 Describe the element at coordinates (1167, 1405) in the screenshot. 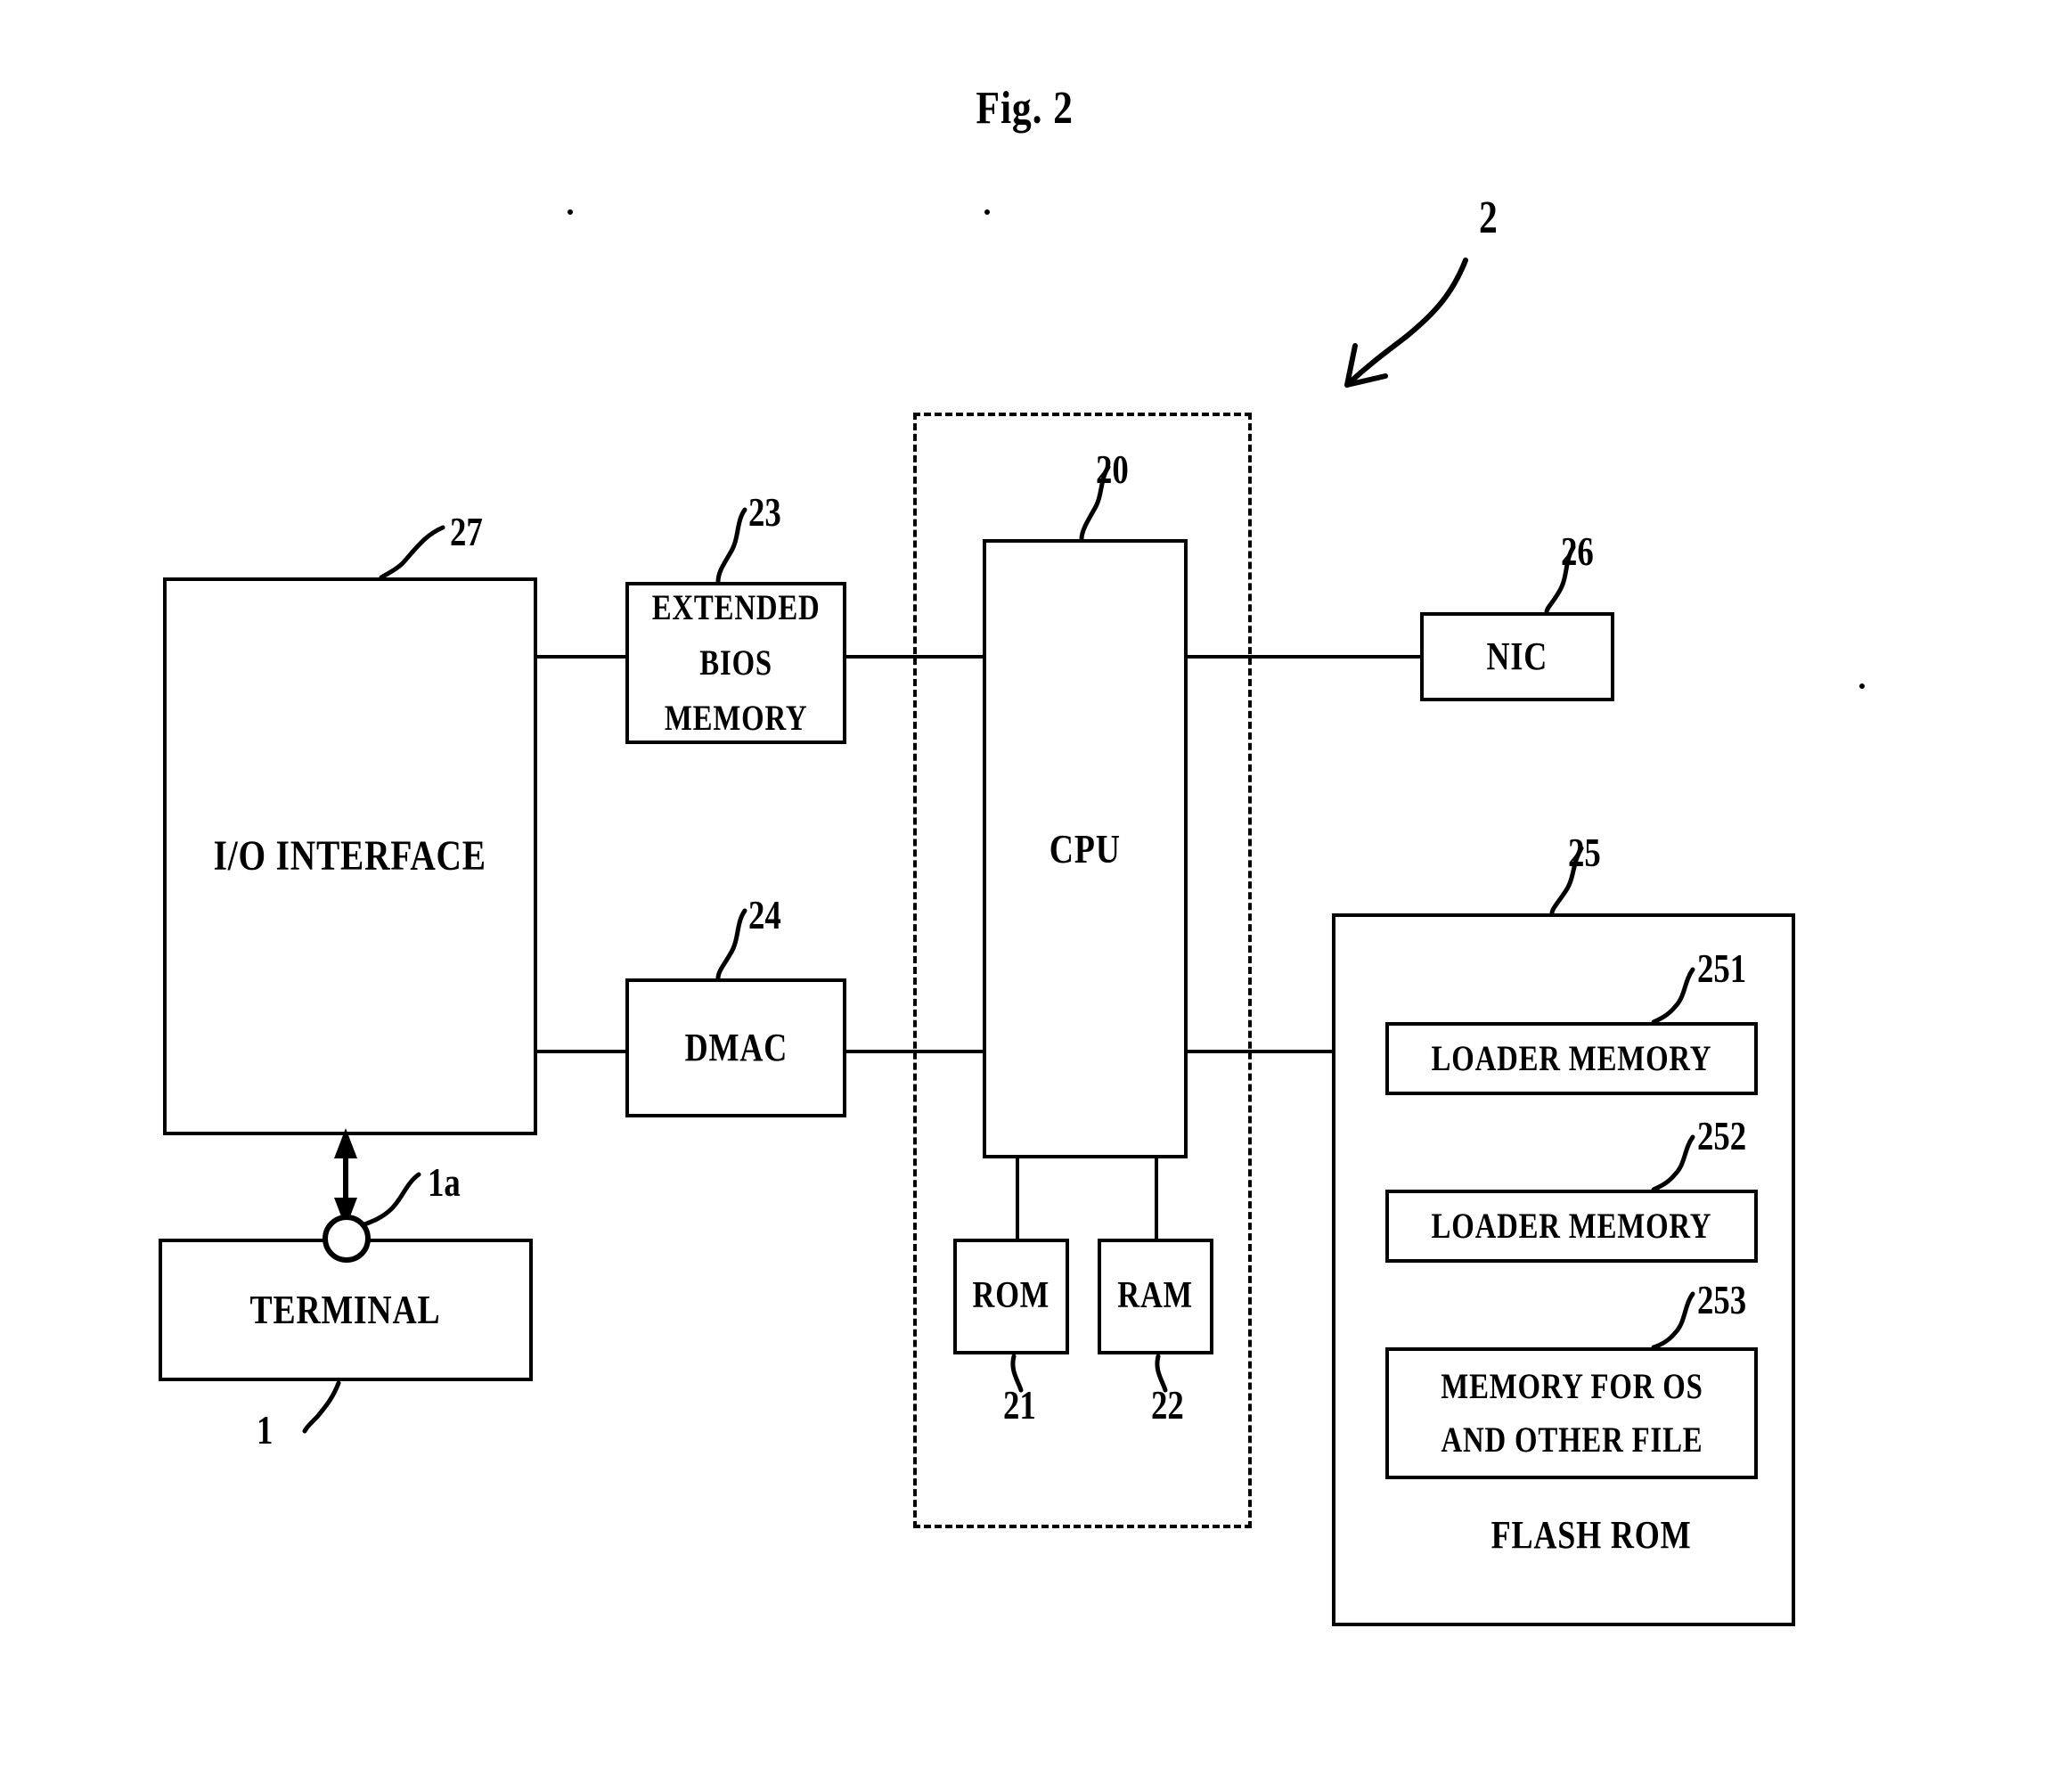

I see `ref-numeral-22: 22` at that location.